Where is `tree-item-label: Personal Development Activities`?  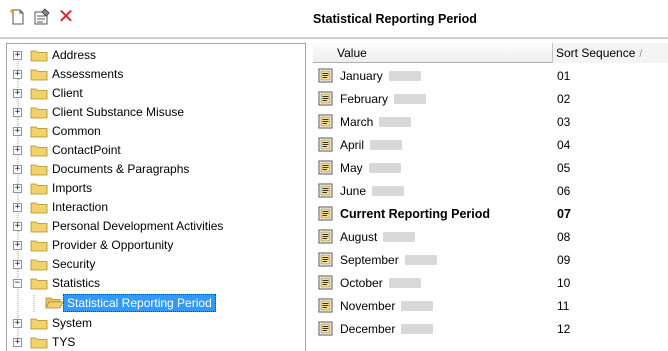
tree-item-label: Personal Development Activities is located at coordinates (138, 226).